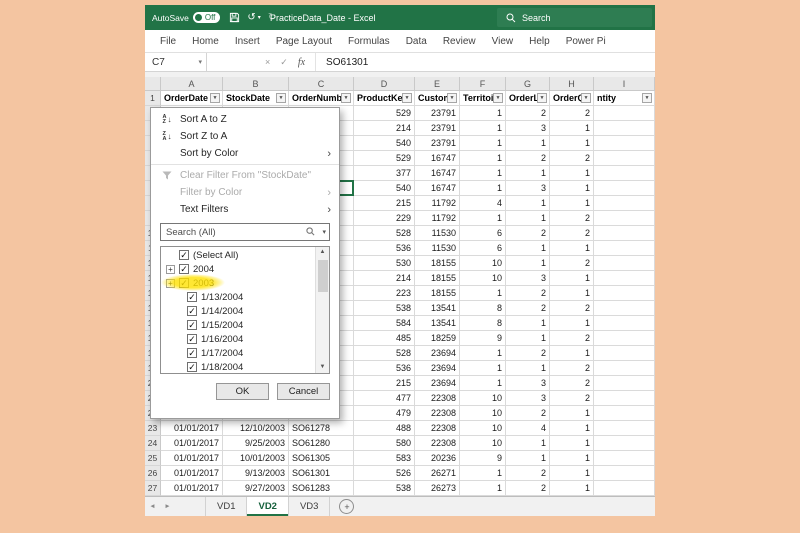 Image resolution: width=800 pixels, height=533 pixels. What do you see at coordinates (624, 143) in the screenshot?
I see `cell-I4` at bounding box center [624, 143].